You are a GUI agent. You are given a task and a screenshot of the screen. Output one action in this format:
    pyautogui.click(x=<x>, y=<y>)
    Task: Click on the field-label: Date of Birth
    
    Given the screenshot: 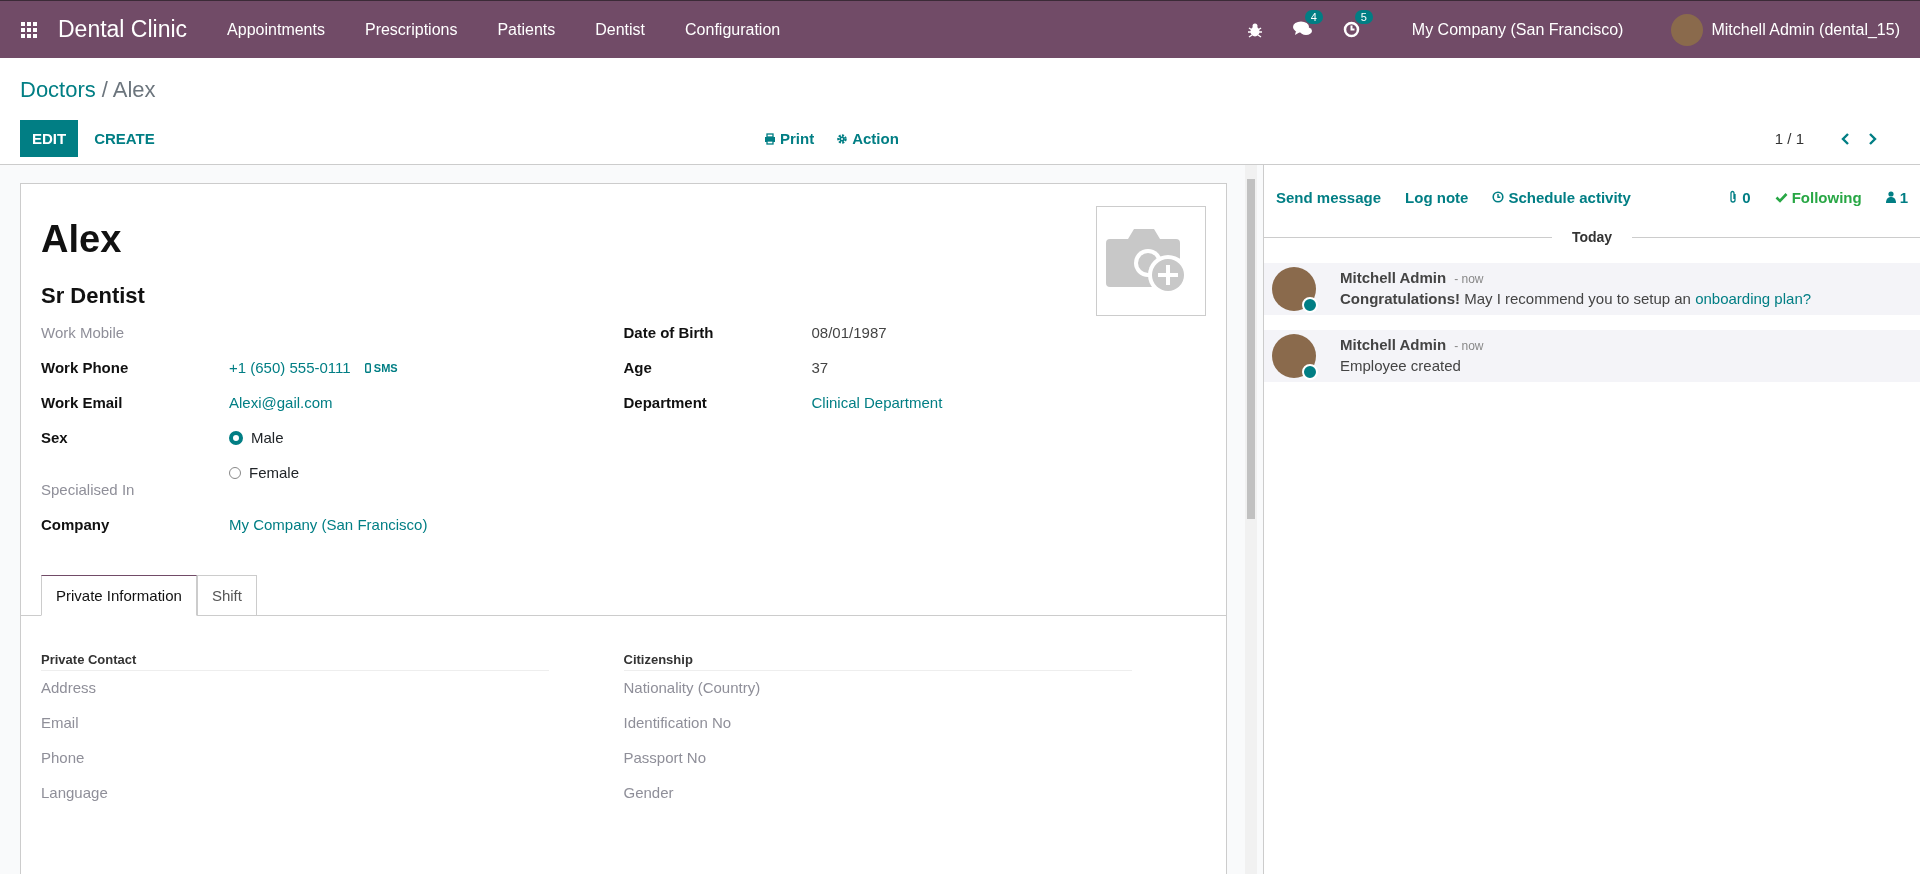 What is the action you would take?
    pyautogui.click(x=669, y=332)
    